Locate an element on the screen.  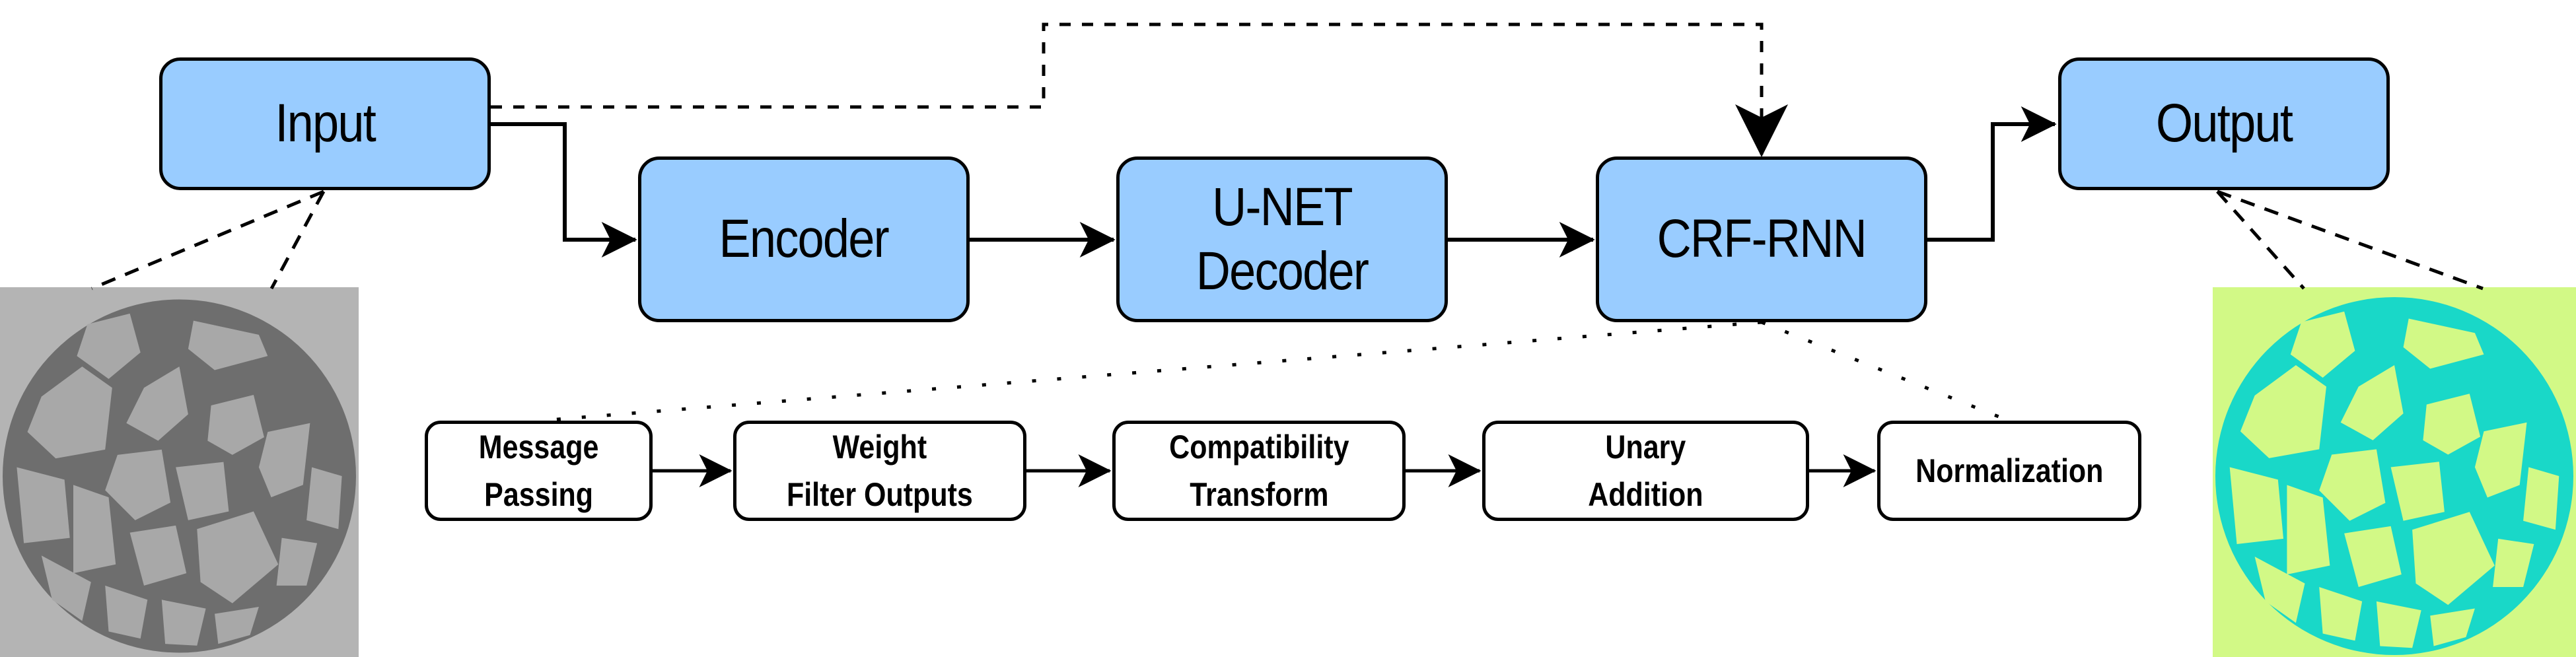
output-callout-line-right is located at coordinates (2350, 241).